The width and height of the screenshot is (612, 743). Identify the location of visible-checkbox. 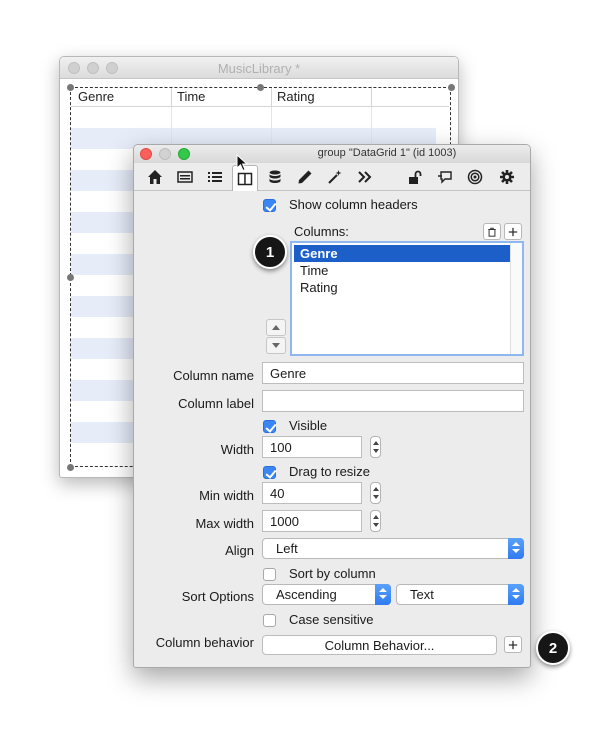
(269, 426).